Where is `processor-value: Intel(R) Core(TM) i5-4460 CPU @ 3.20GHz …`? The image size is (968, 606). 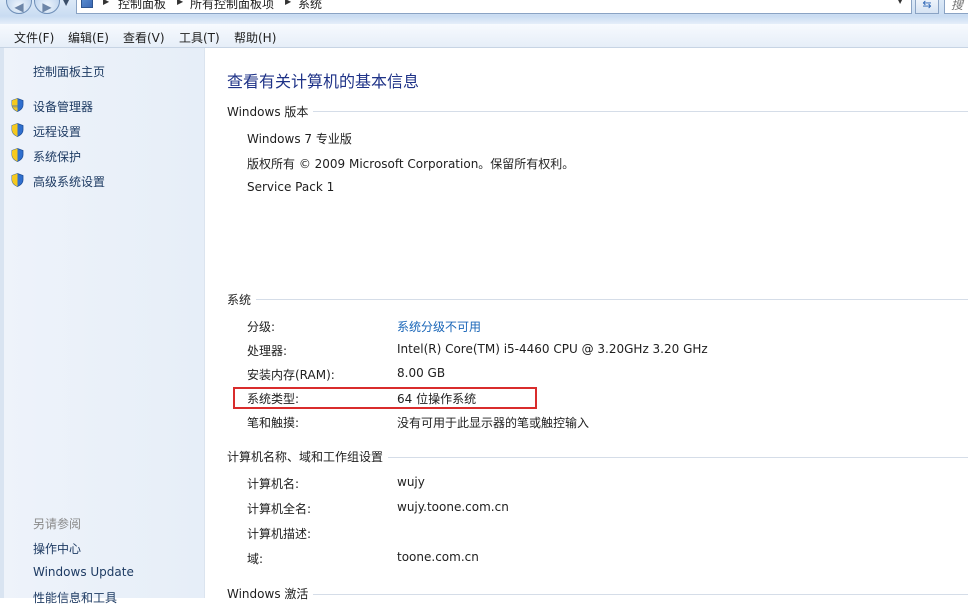 processor-value: Intel(R) Core(TM) i5-4460 CPU @ 3.20GHz … is located at coordinates (552, 349).